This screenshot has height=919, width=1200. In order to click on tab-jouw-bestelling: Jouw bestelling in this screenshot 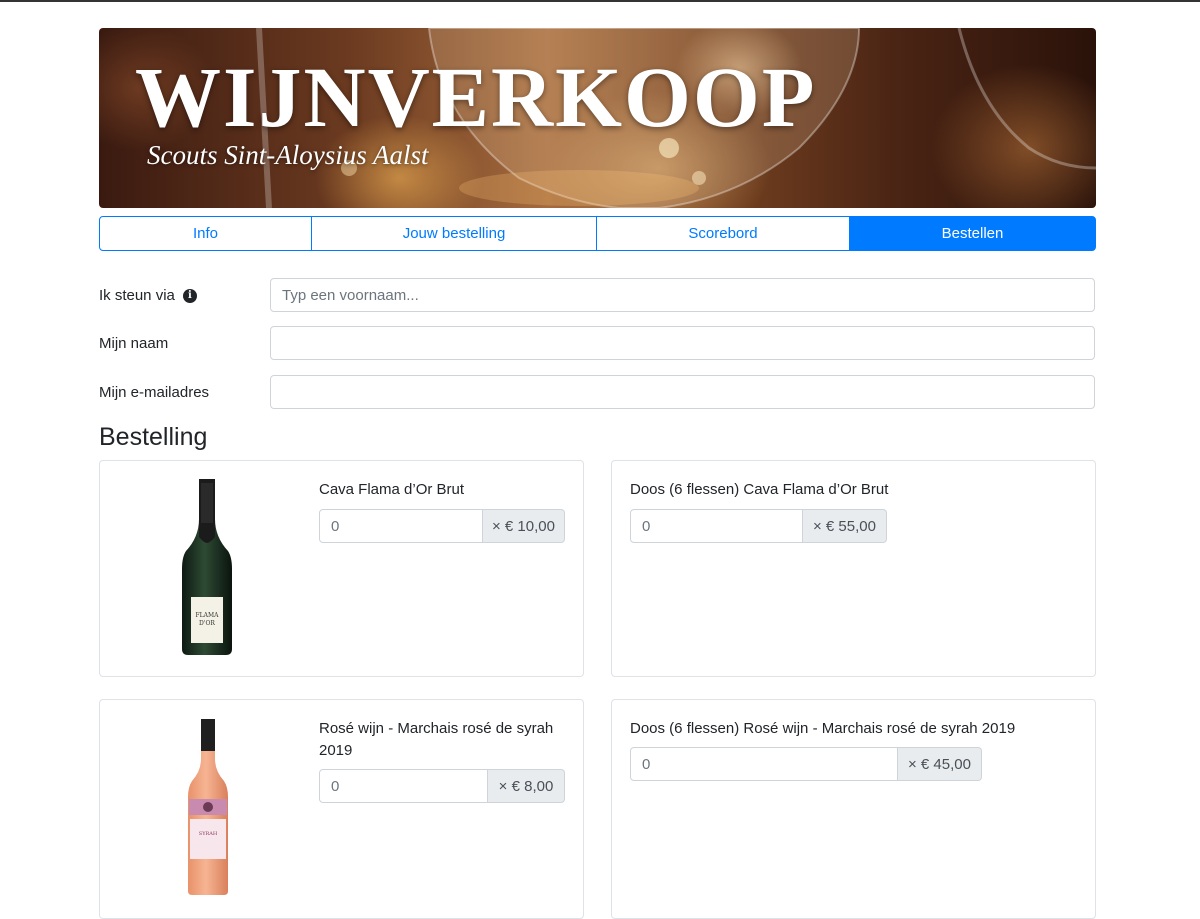, I will do `click(454, 233)`.